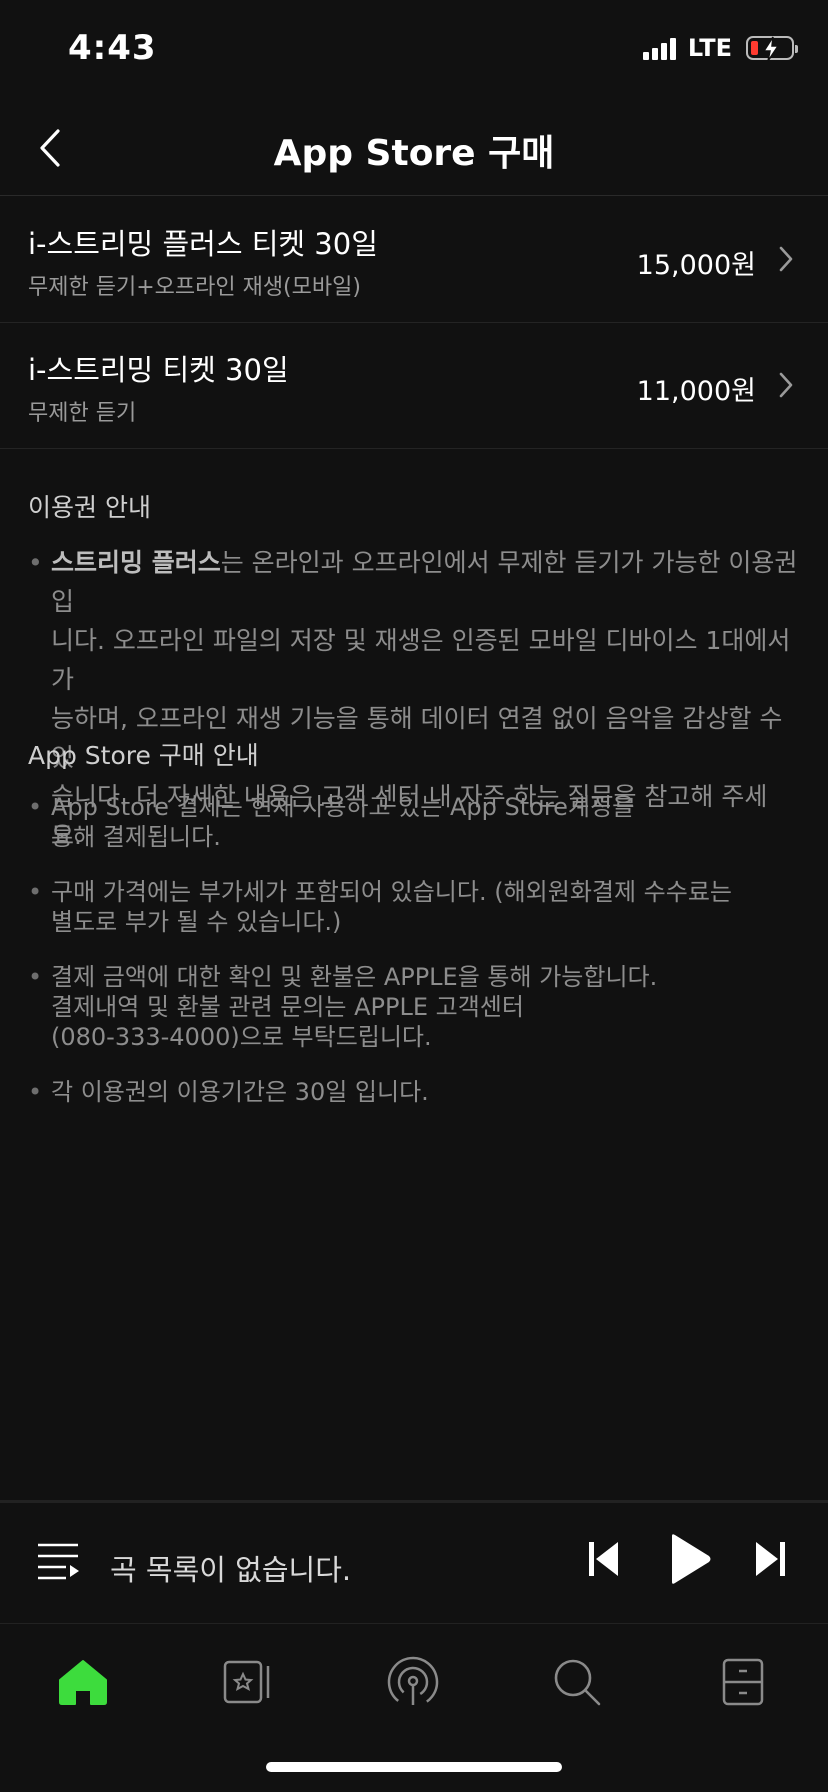  Describe the element at coordinates (354, 977) in the screenshot. I see `bullet-line: 결제 금액에 대한 확인 및 환불은 APPLE을 통해 가능합니다.` at that location.